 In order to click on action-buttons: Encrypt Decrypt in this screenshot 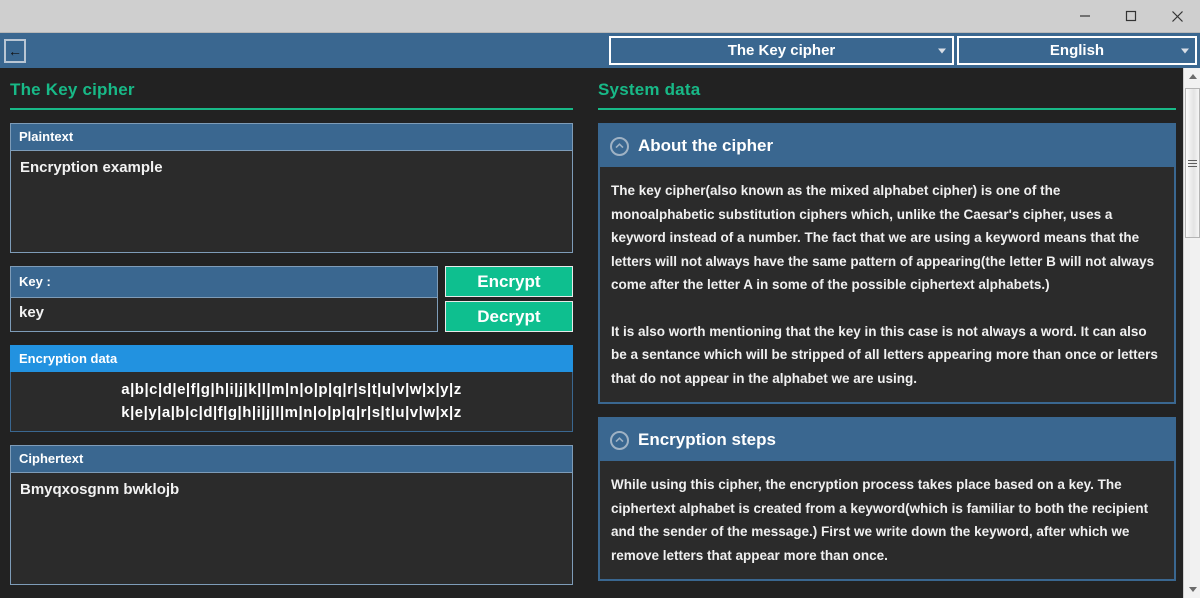, I will do `click(508, 299)`.